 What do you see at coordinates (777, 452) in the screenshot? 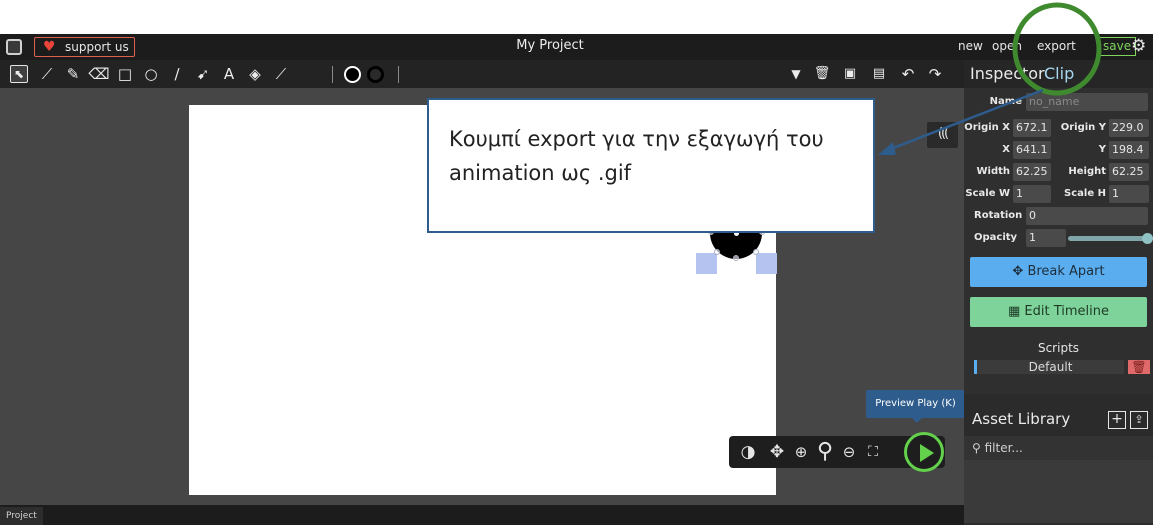
I see `pan-icon: ✥` at bounding box center [777, 452].